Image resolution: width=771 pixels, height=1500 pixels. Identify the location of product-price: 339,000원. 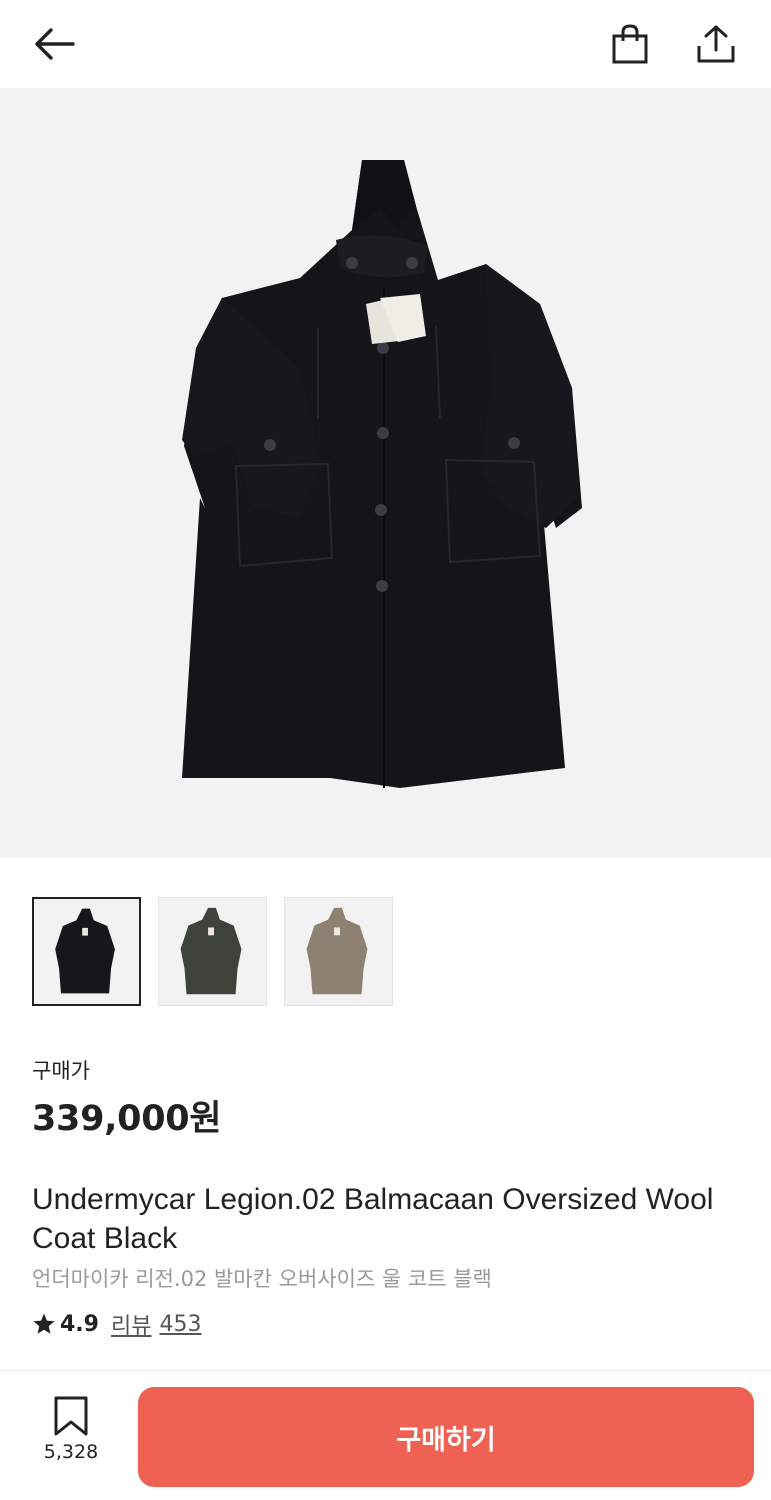
(127, 1119).